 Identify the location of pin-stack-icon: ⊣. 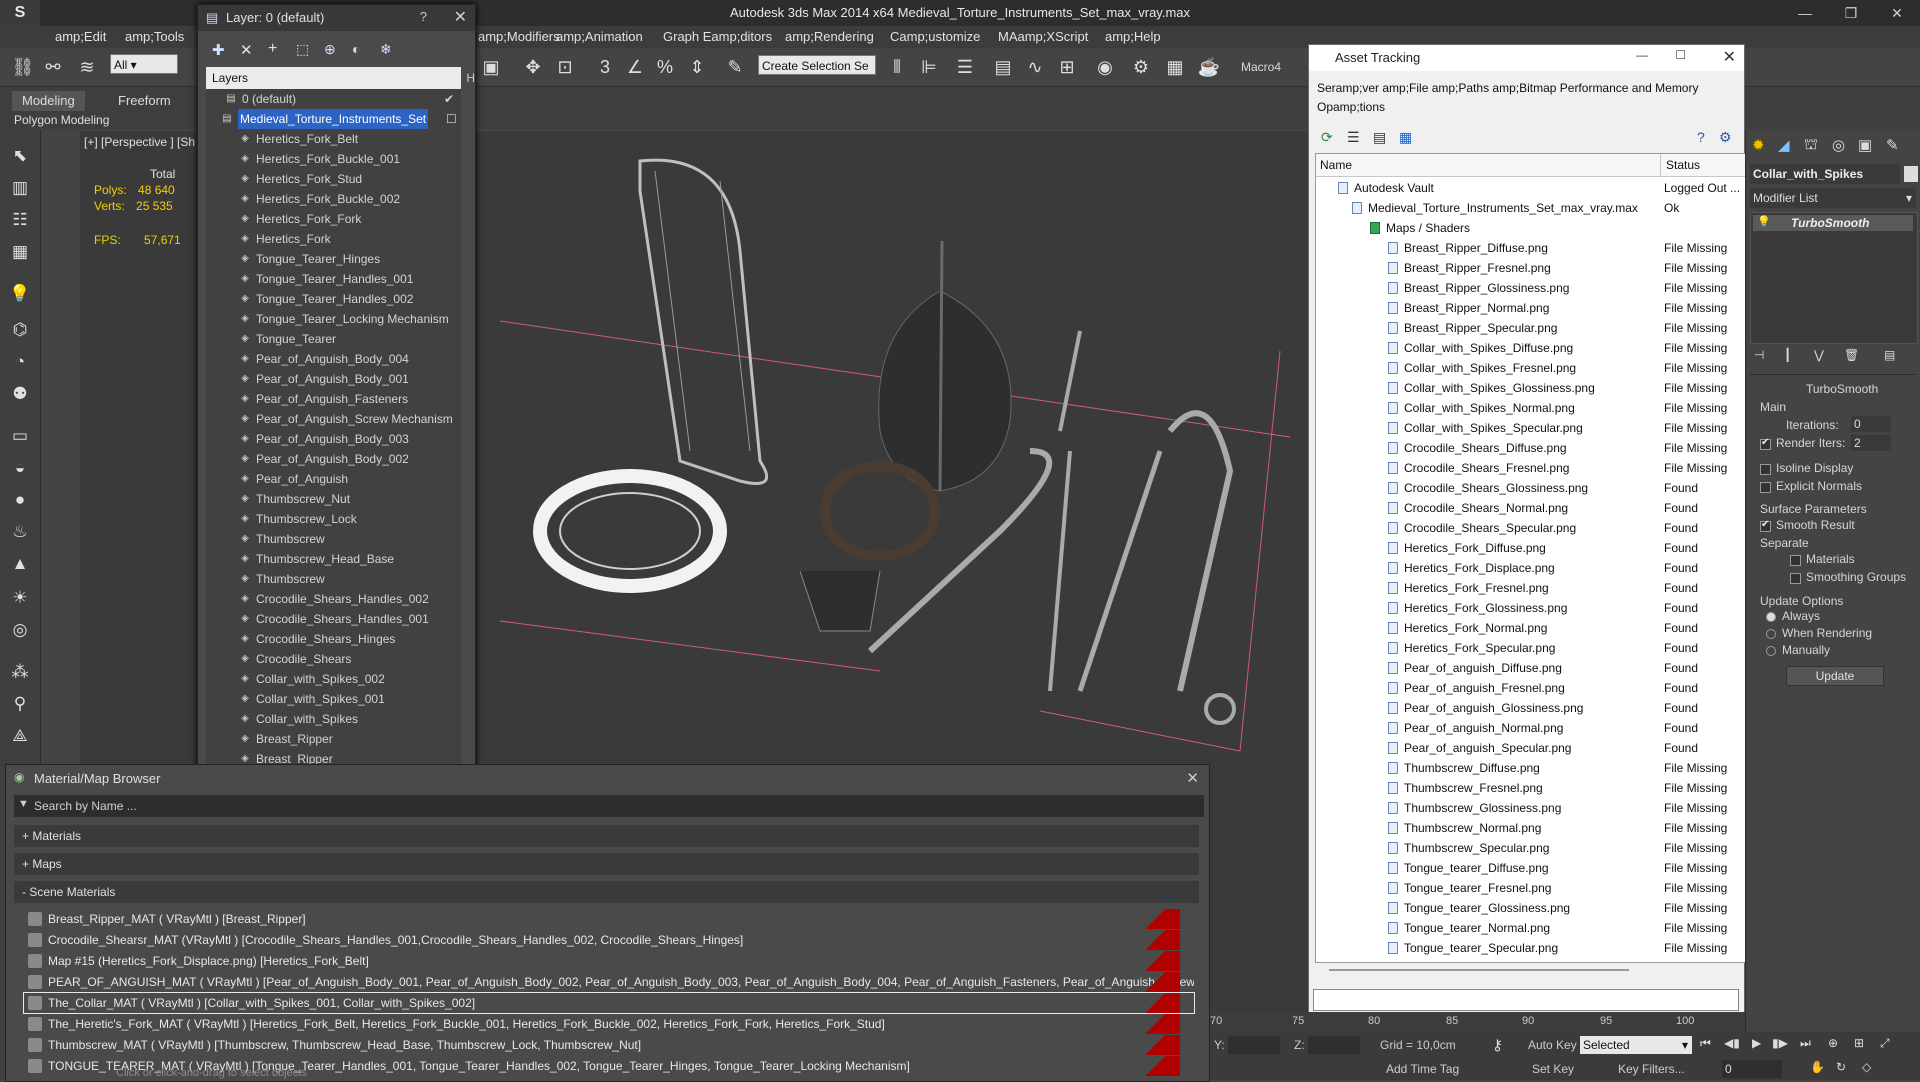
(1759, 355).